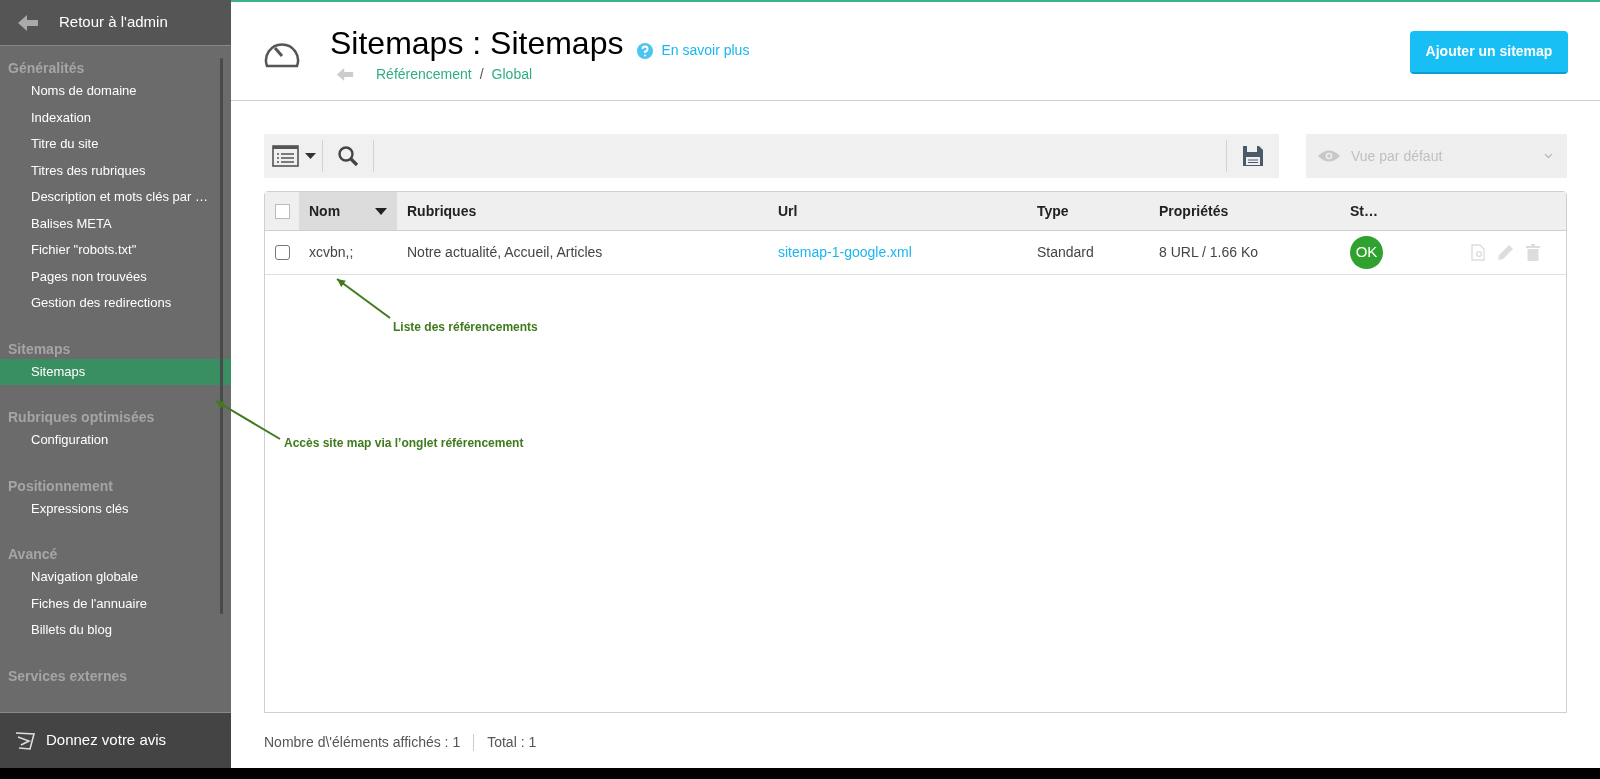 Image resolution: width=1600 pixels, height=779 pixels. What do you see at coordinates (25, 740) in the screenshot?
I see `signpost-icon` at bounding box center [25, 740].